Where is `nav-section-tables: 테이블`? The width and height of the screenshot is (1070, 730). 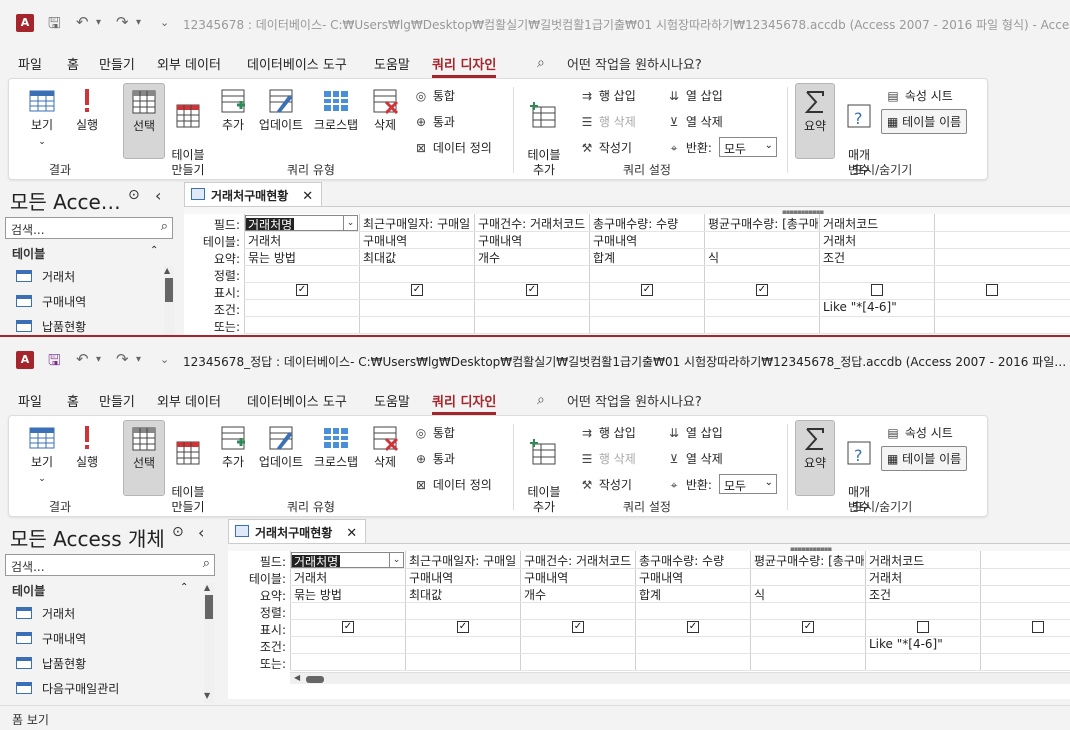 nav-section-tables: 테이블 is located at coordinates (28, 253).